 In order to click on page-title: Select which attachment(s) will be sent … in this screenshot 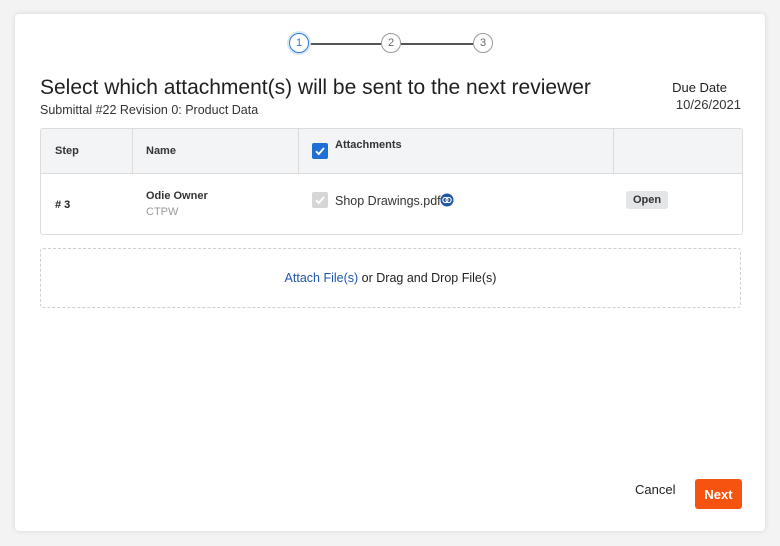, I will do `click(315, 87)`.